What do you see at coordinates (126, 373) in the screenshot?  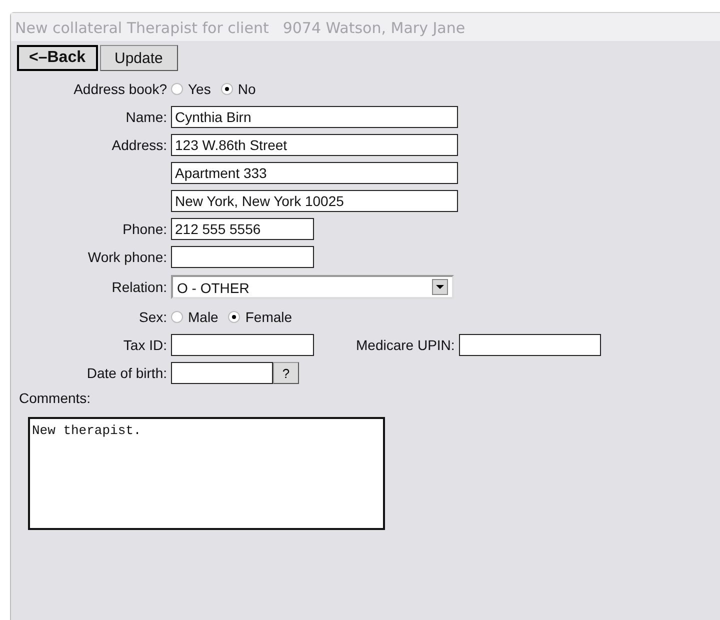 I see `field-label: Date of birth:` at bounding box center [126, 373].